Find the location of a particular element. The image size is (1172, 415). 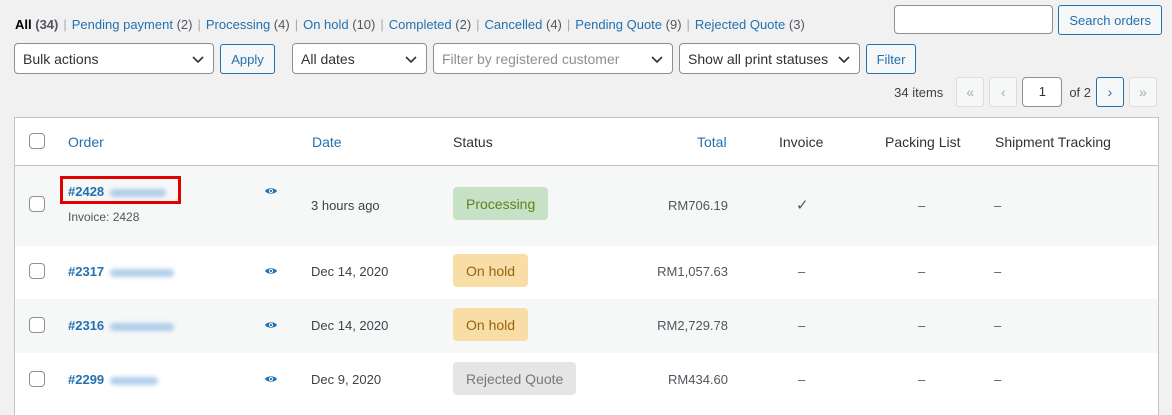

bulk-actions-select: Bulk actions is located at coordinates (114, 58).